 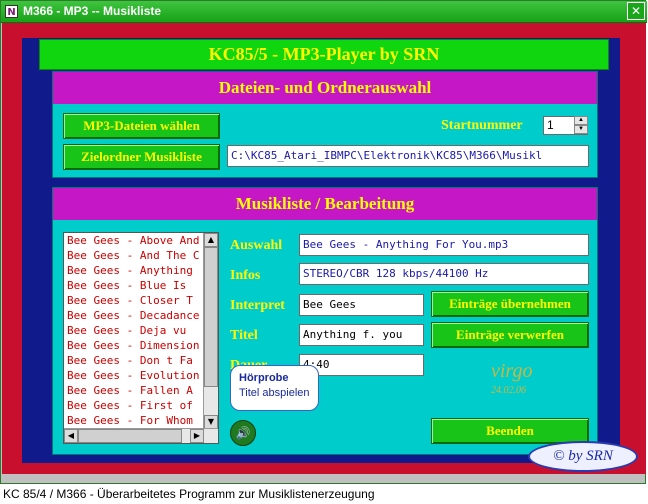 I want to click on select-mp3-button: MP3-Dateien wählen, so click(x=141, y=126).